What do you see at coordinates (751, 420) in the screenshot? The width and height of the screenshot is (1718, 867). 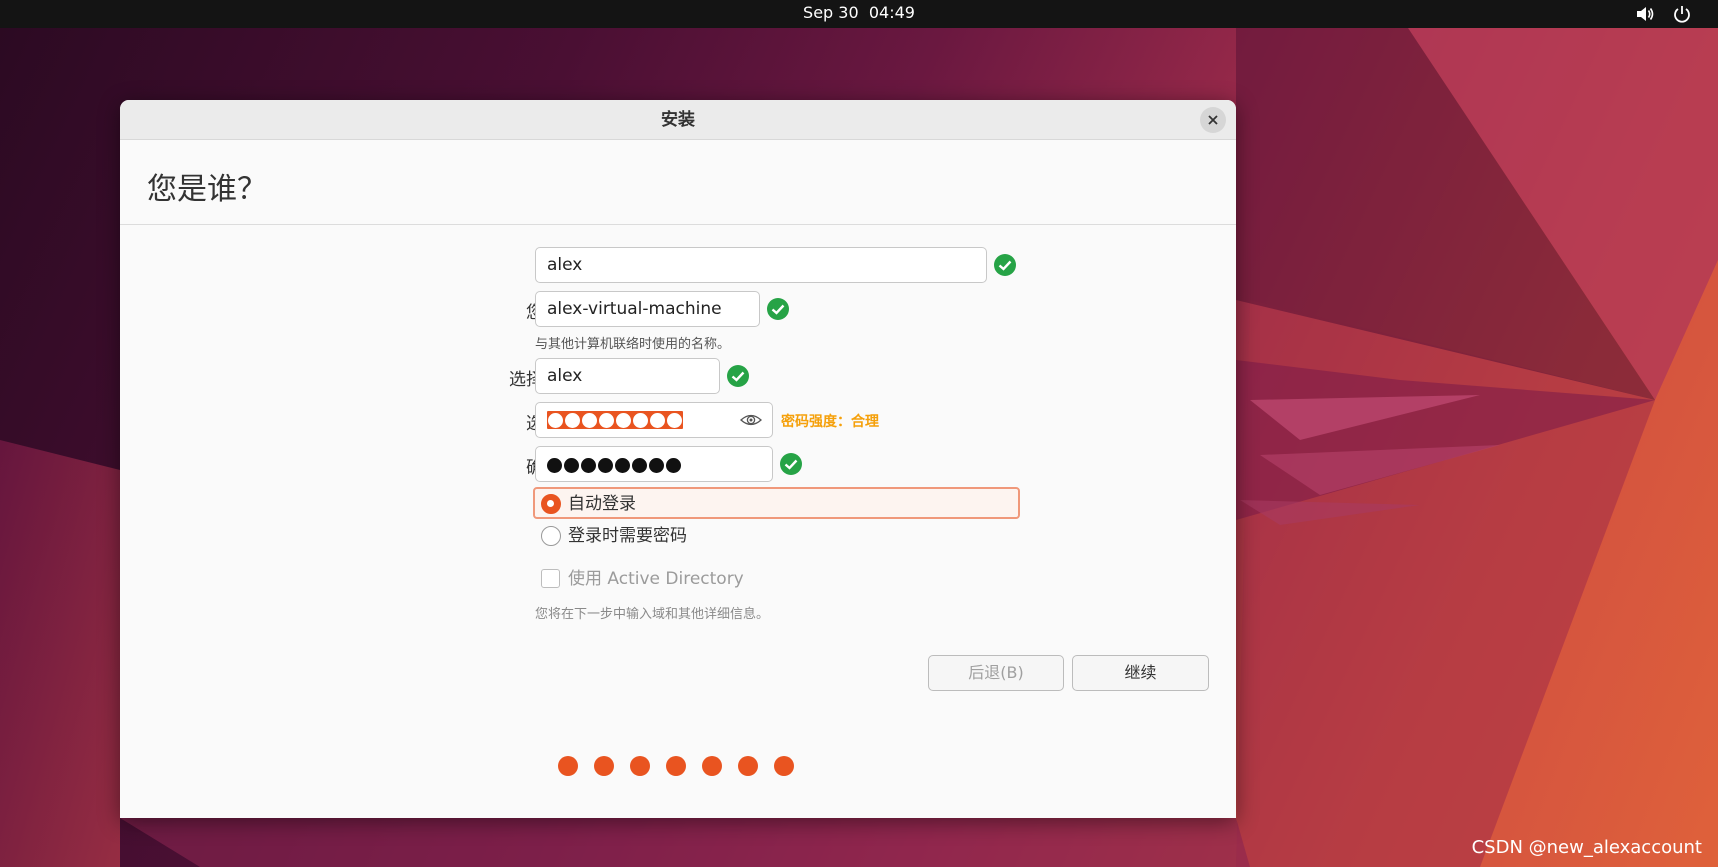 I see `show-password-eye-icon` at bounding box center [751, 420].